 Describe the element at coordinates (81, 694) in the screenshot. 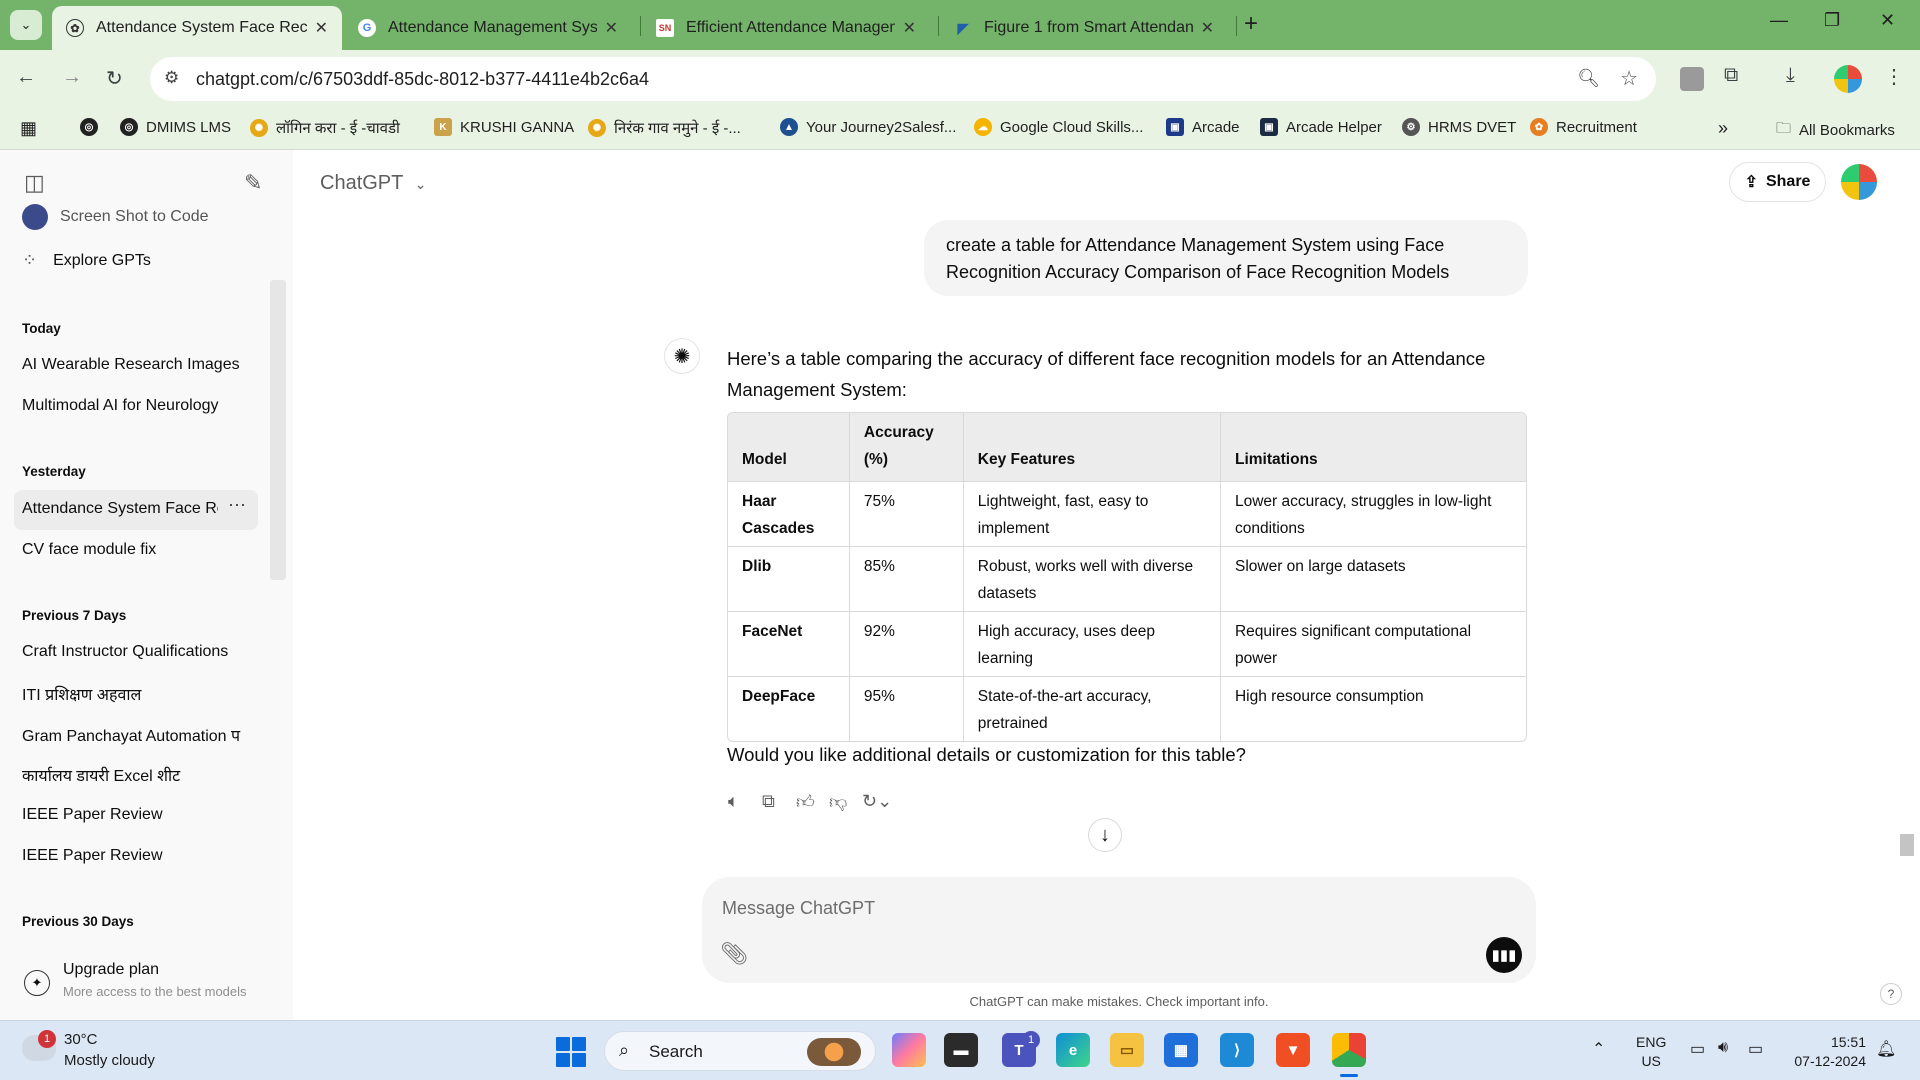

I see `chat-history-item: ITI प्रशिक्षण अहवाल` at that location.